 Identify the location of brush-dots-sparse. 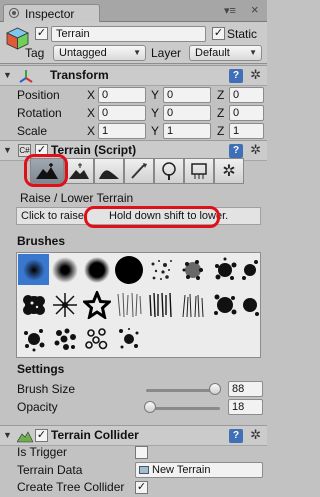
(160, 269).